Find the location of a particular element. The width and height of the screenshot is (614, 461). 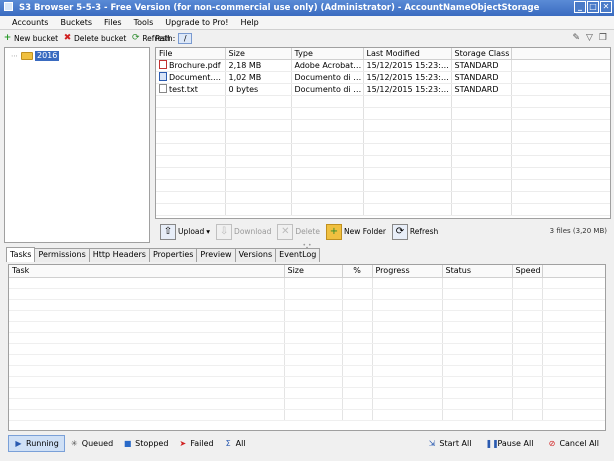

start-all-icon: ⇲ is located at coordinates (432, 443).